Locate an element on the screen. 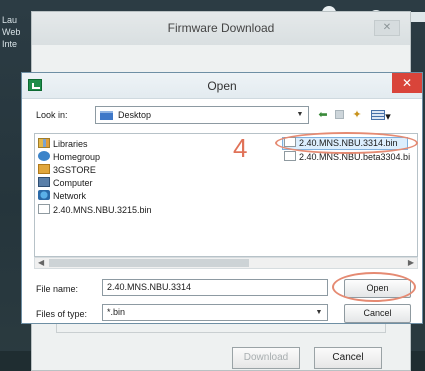  list-item: 2.40.MNS.NBU.3215.bin is located at coordinates (95, 210).